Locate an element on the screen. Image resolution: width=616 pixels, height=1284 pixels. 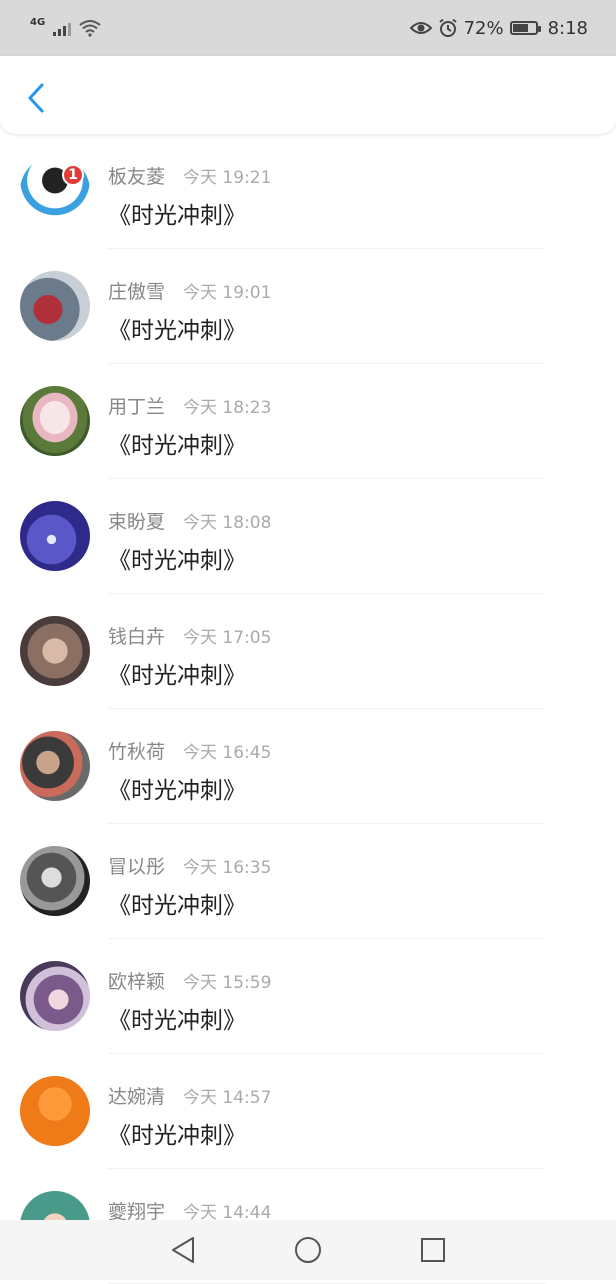
sender-name: 用丁兰 is located at coordinates (137, 407).